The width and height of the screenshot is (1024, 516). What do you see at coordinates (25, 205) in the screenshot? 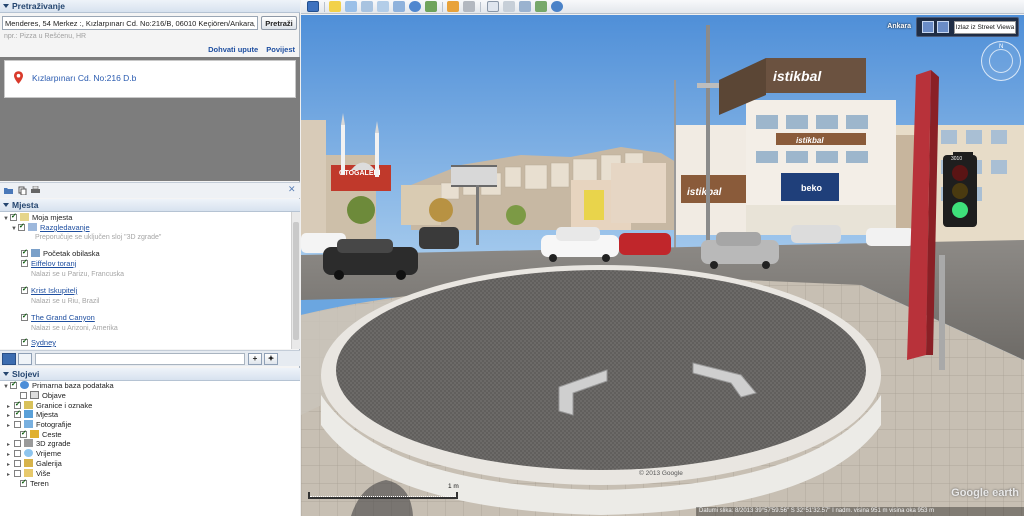
I see `places-panel-title: Mjesta` at bounding box center [25, 205].